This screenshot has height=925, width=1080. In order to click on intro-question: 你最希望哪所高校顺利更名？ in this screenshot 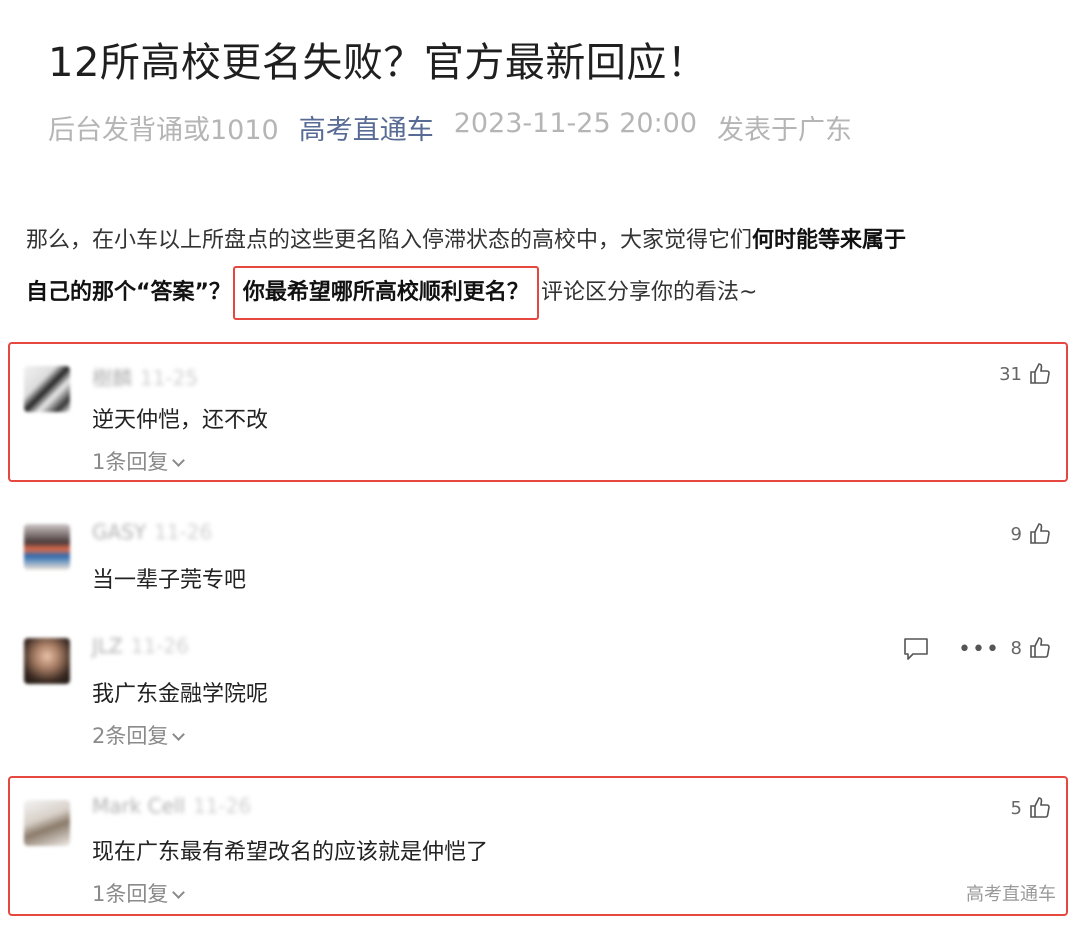, I will do `click(385, 292)`.